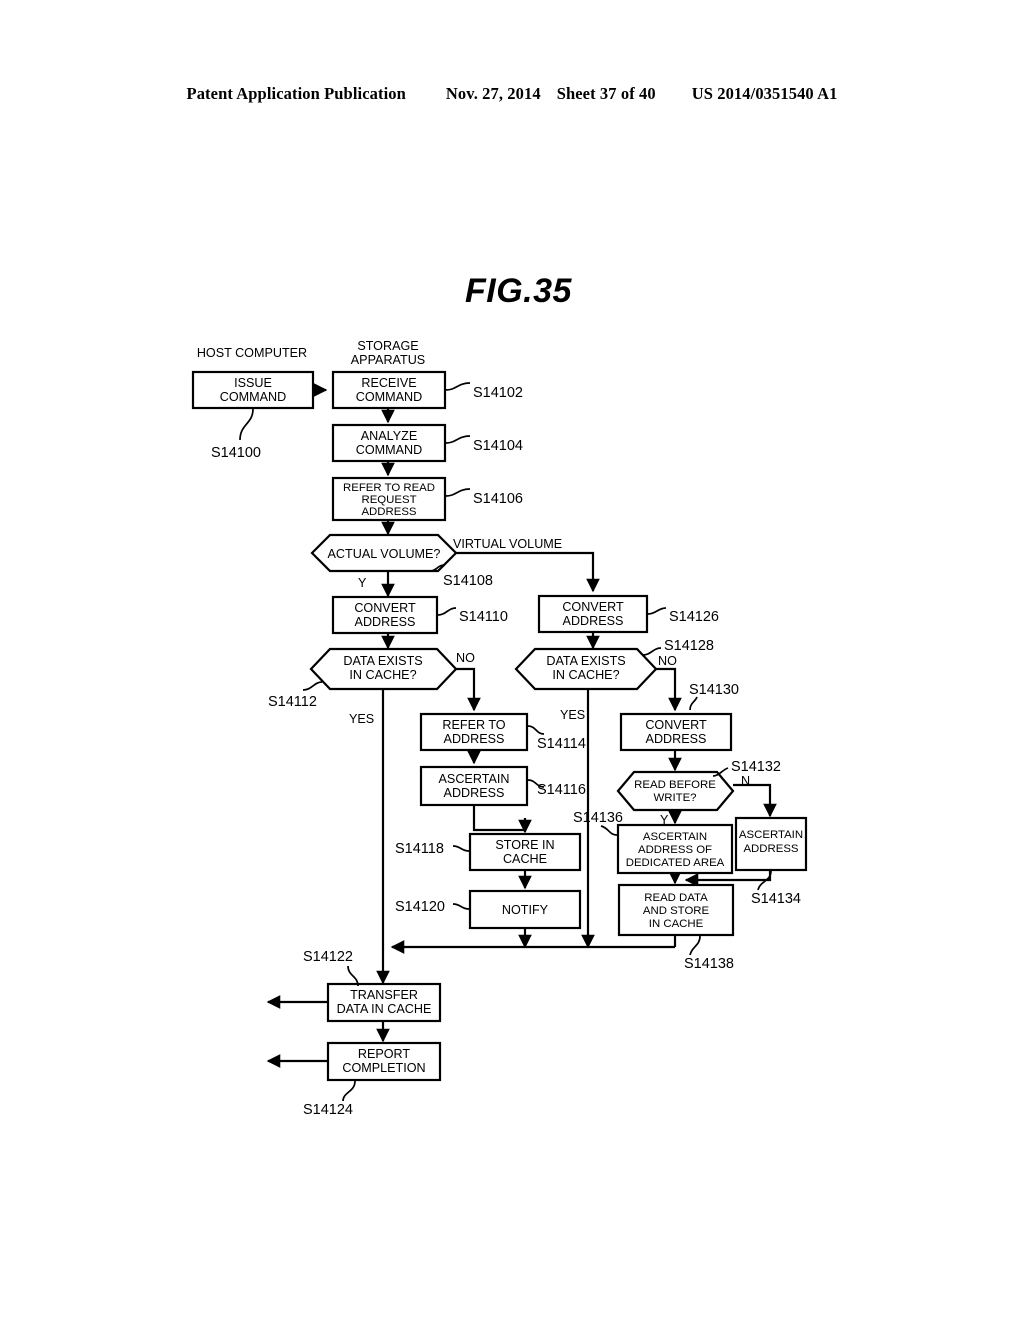  What do you see at coordinates (657, 611) in the screenshot?
I see `leader-s14126` at bounding box center [657, 611].